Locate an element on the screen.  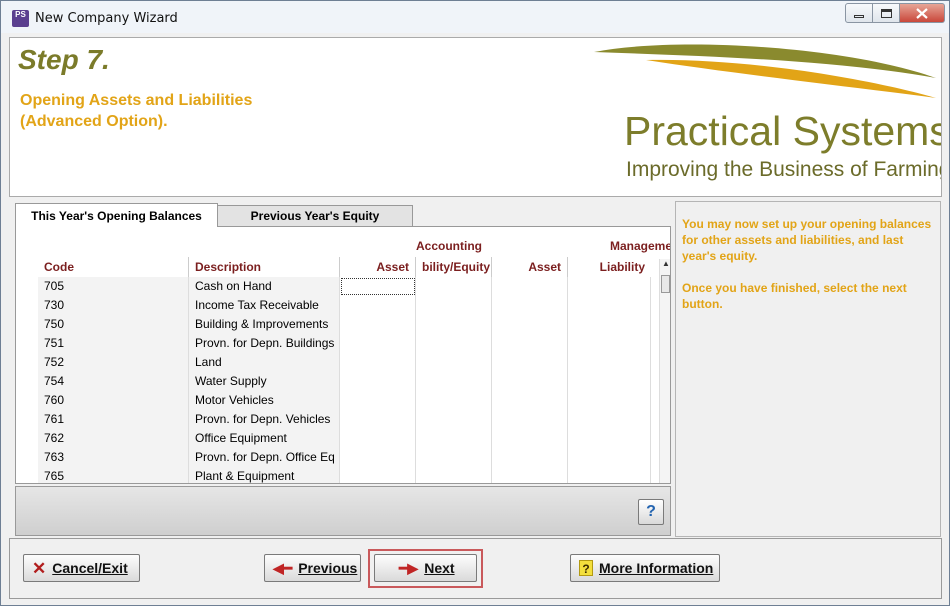
cancel-exit-button: ✕ Cancel/Exit is located at coordinates (81, 568).